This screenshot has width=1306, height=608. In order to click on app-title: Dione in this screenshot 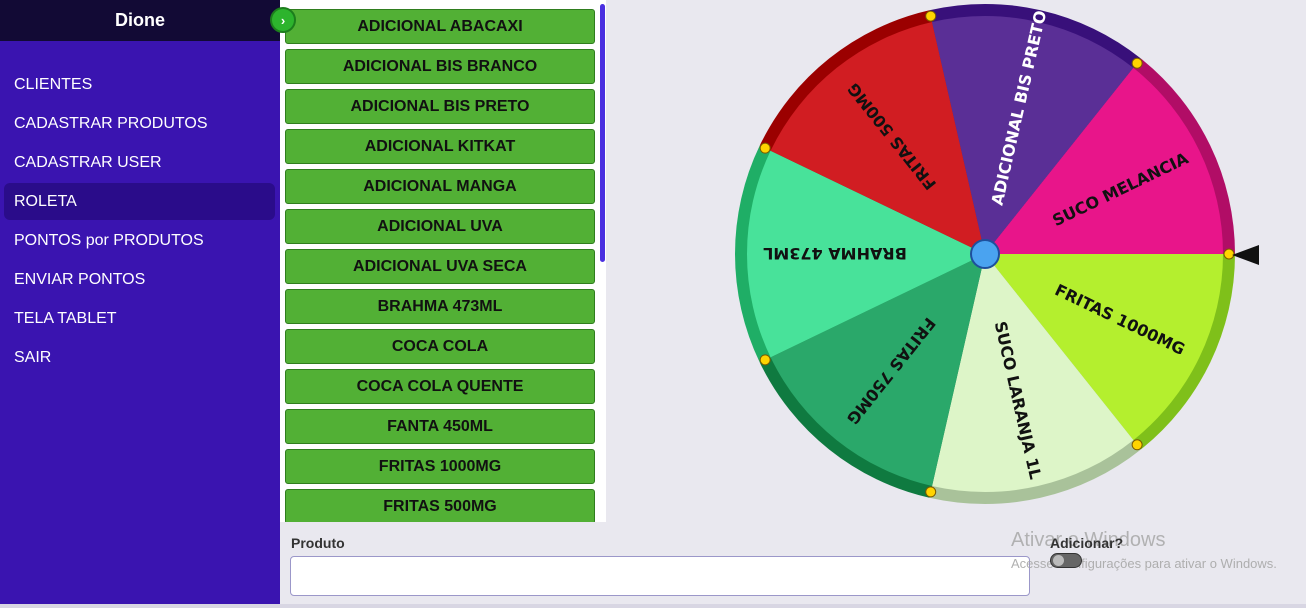, I will do `click(140, 20)`.